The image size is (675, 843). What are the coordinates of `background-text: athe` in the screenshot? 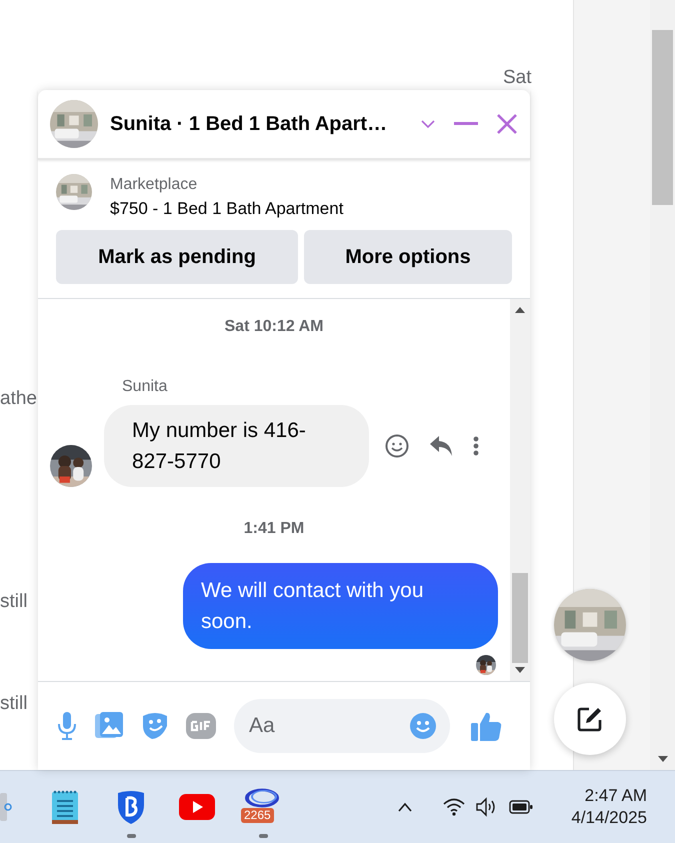 It's located at (18, 399).